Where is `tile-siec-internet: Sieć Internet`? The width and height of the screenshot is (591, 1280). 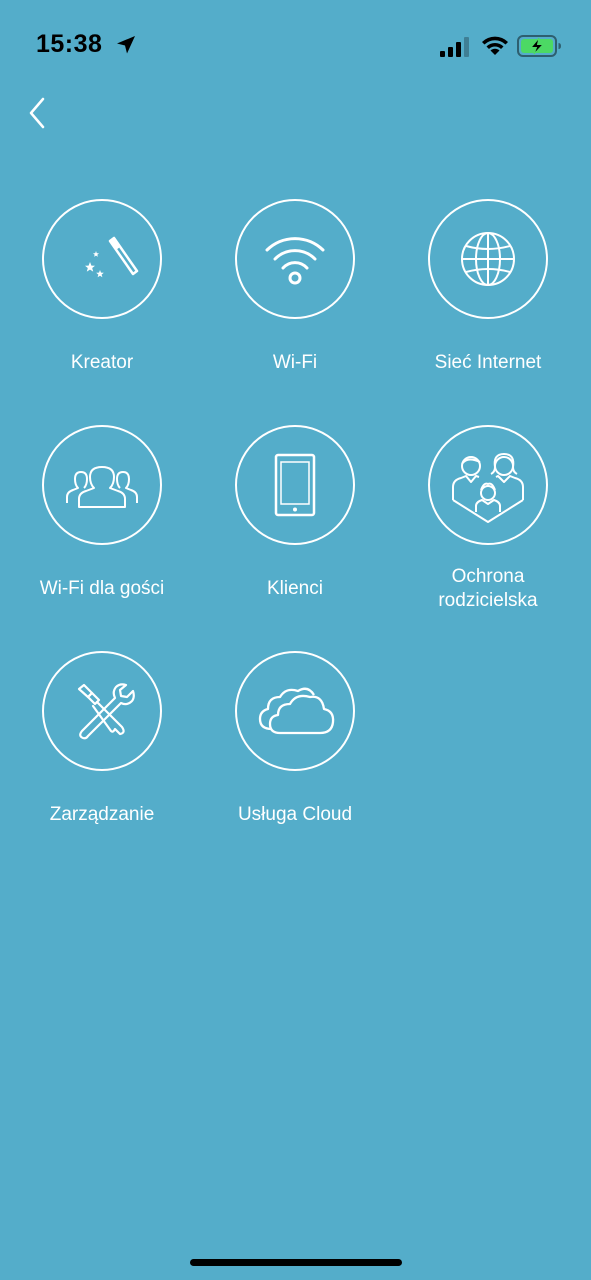 tile-siec-internet: Sieć Internet is located at coordinates (488, 287).